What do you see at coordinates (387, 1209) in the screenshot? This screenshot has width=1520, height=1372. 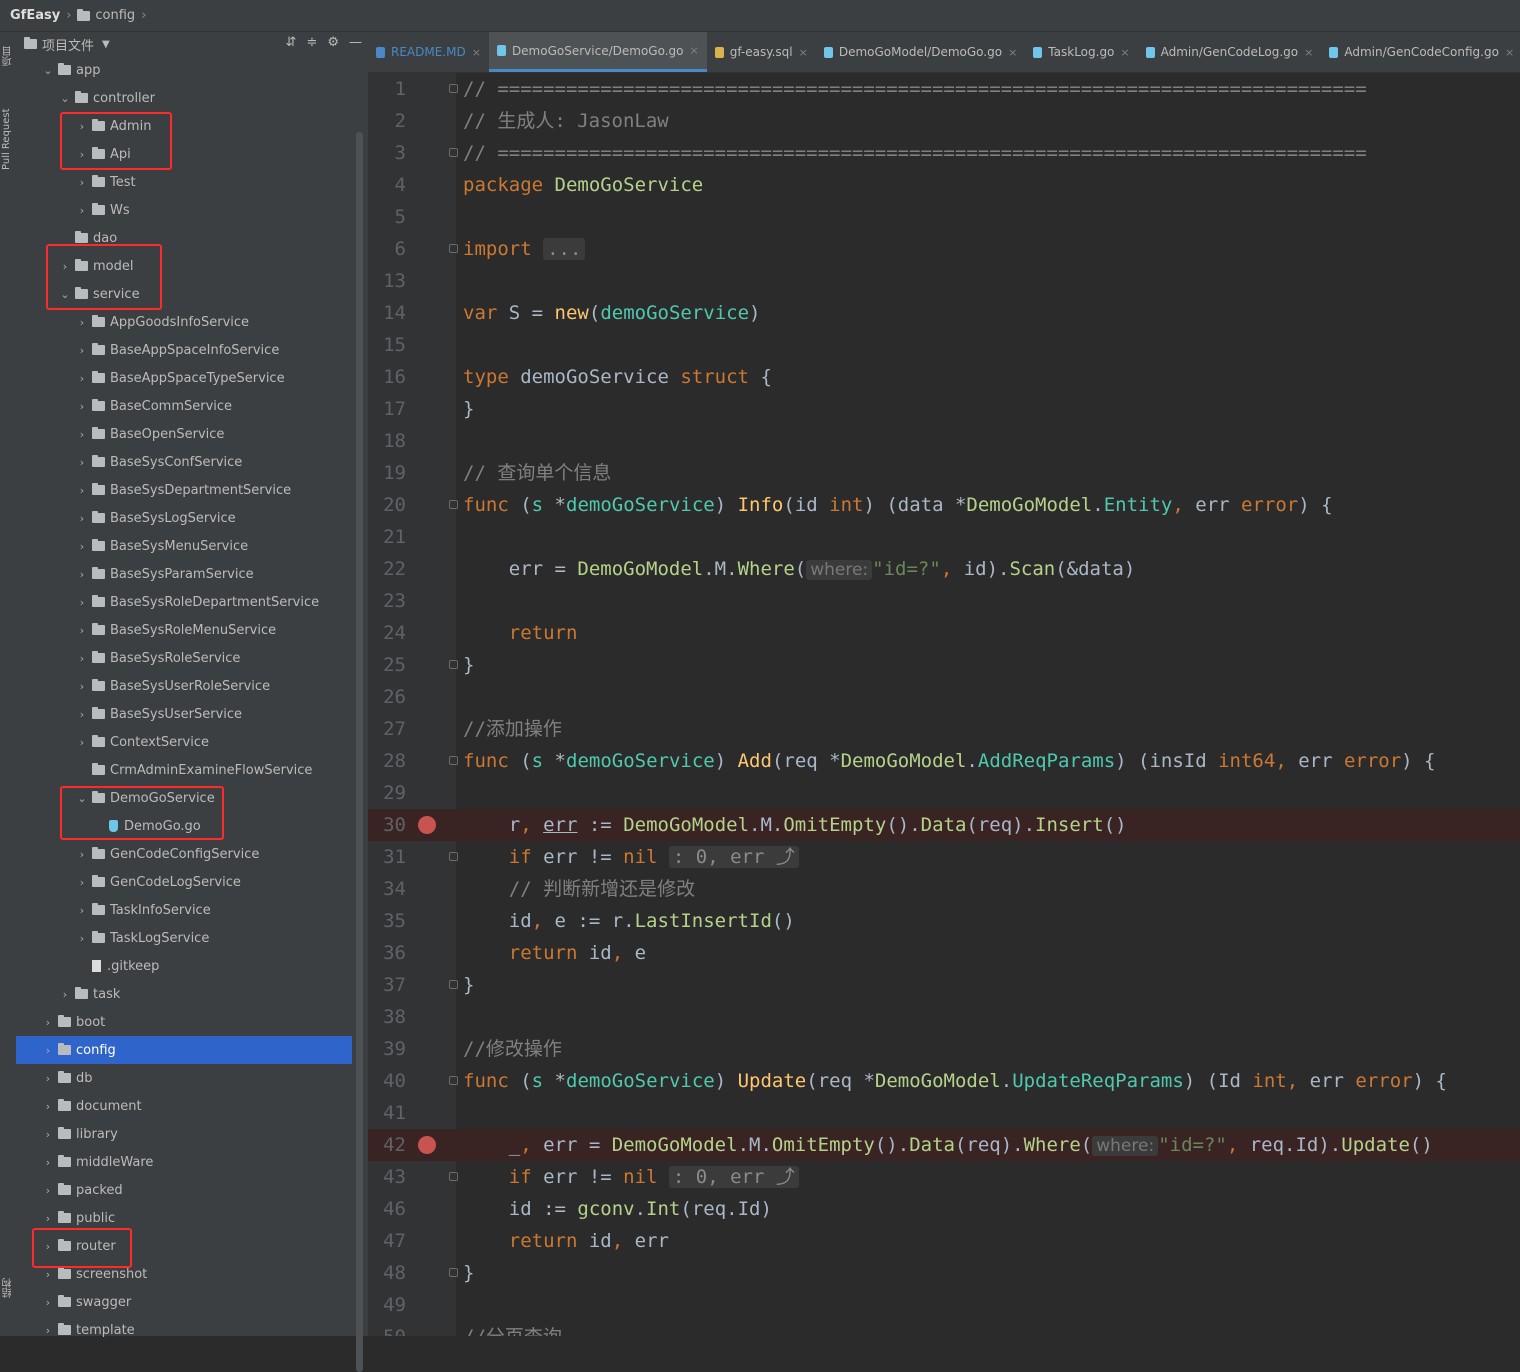 I see `line-number: 46` at bounding box center [387, 1209].